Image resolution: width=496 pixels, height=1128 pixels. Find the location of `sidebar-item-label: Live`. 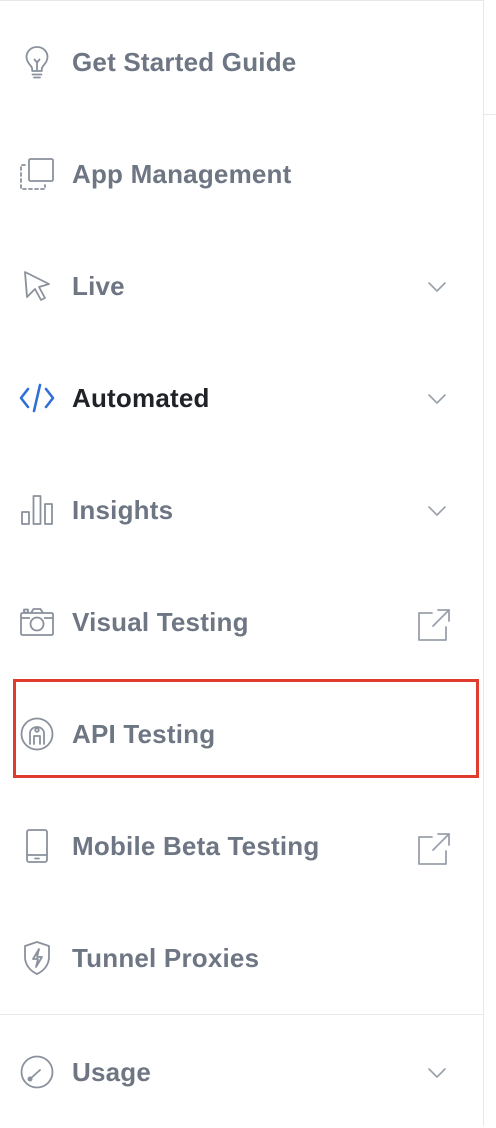

sidebar-item-label: Live is located at coordinates (98, 286).